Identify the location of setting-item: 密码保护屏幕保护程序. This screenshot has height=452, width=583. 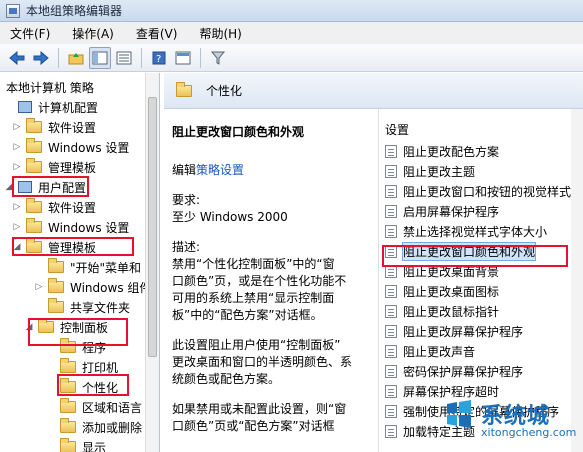
(454, 371).